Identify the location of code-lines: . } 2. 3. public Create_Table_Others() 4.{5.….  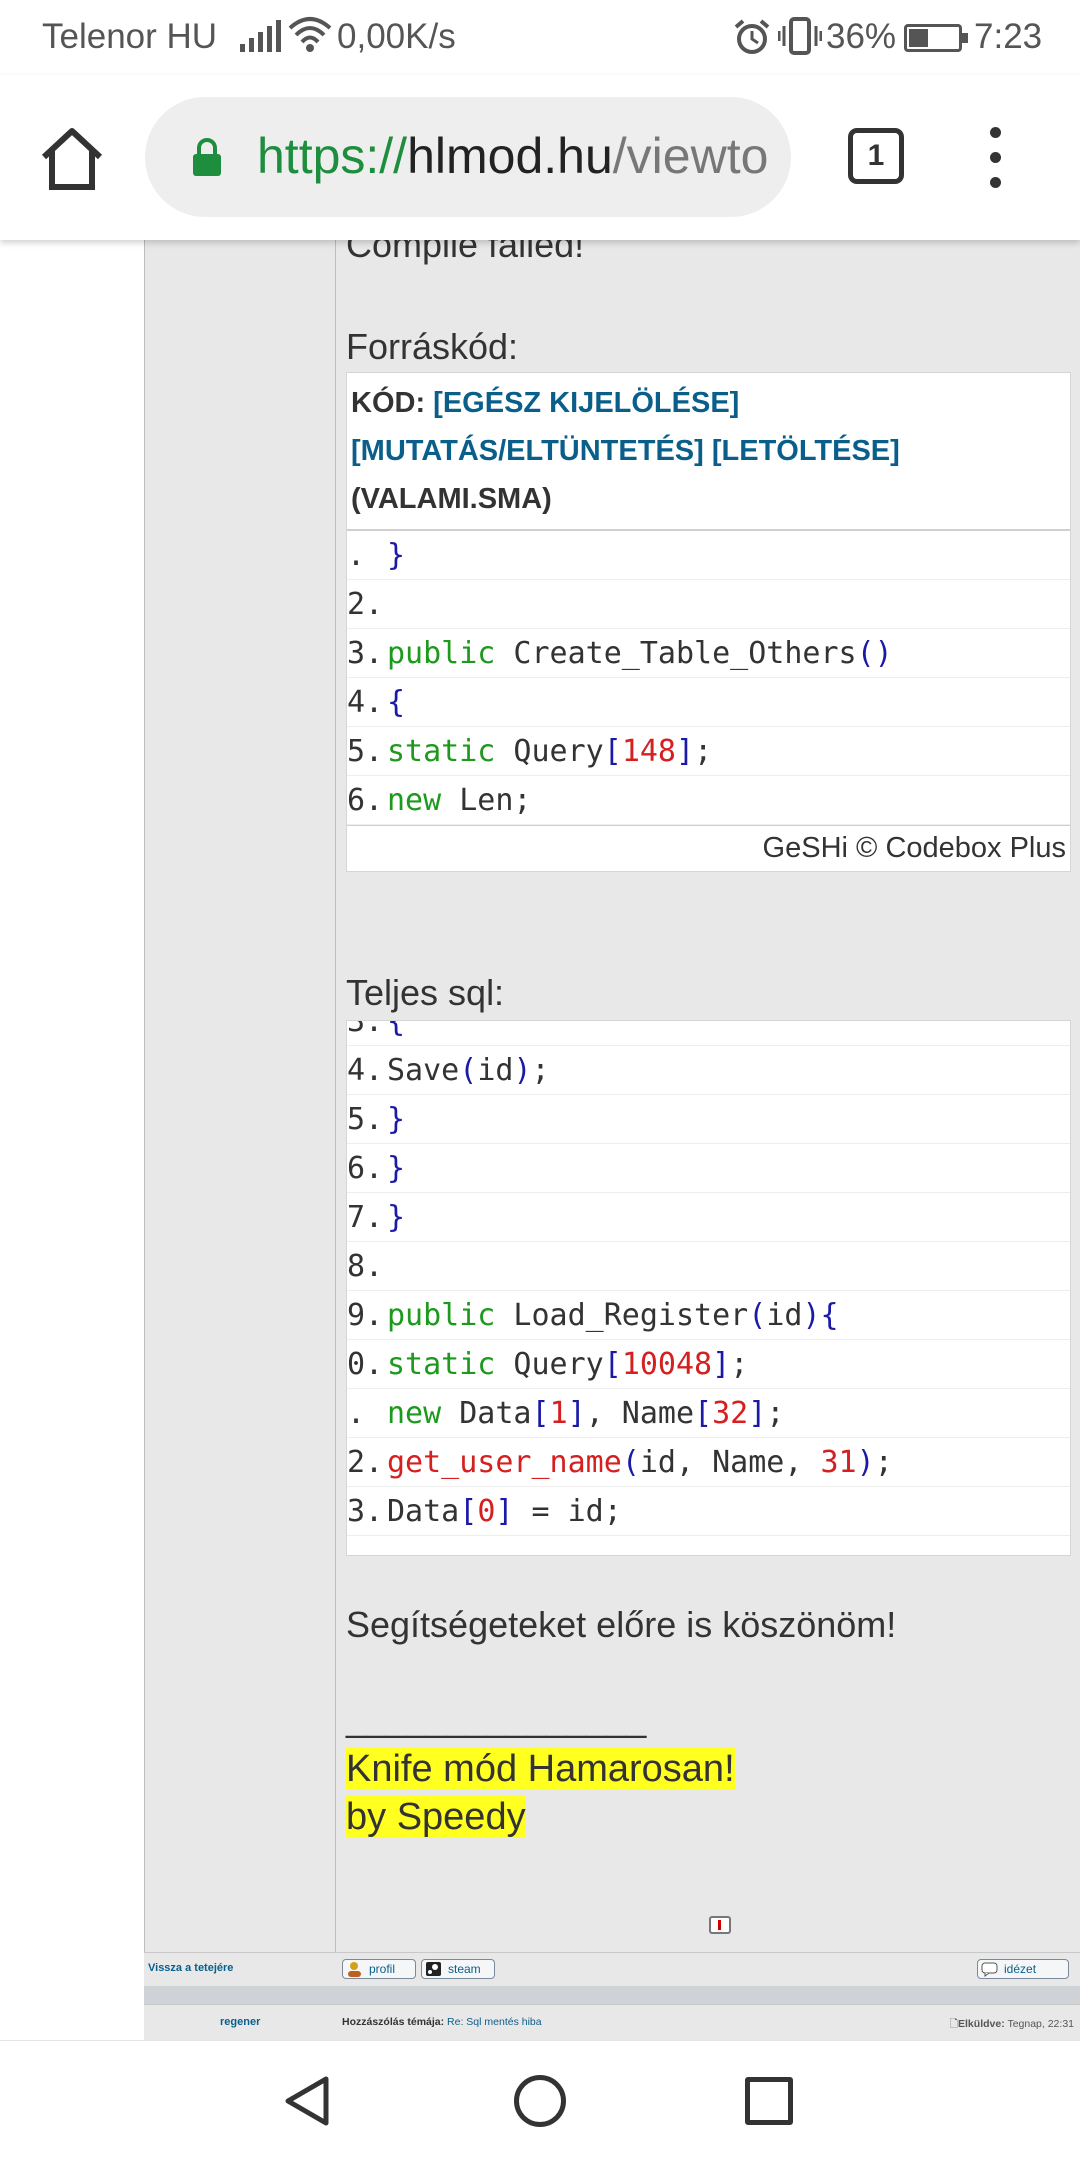
(708, 678).